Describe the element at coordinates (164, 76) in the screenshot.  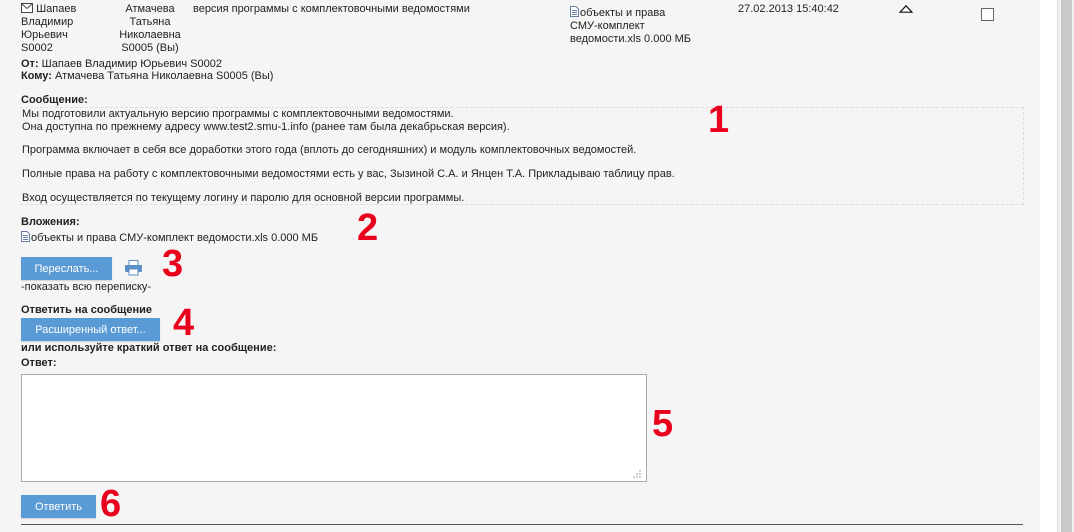
I see `to-value: Атмачева Татьяна Николаевна S0005 (Вы)` at that location.